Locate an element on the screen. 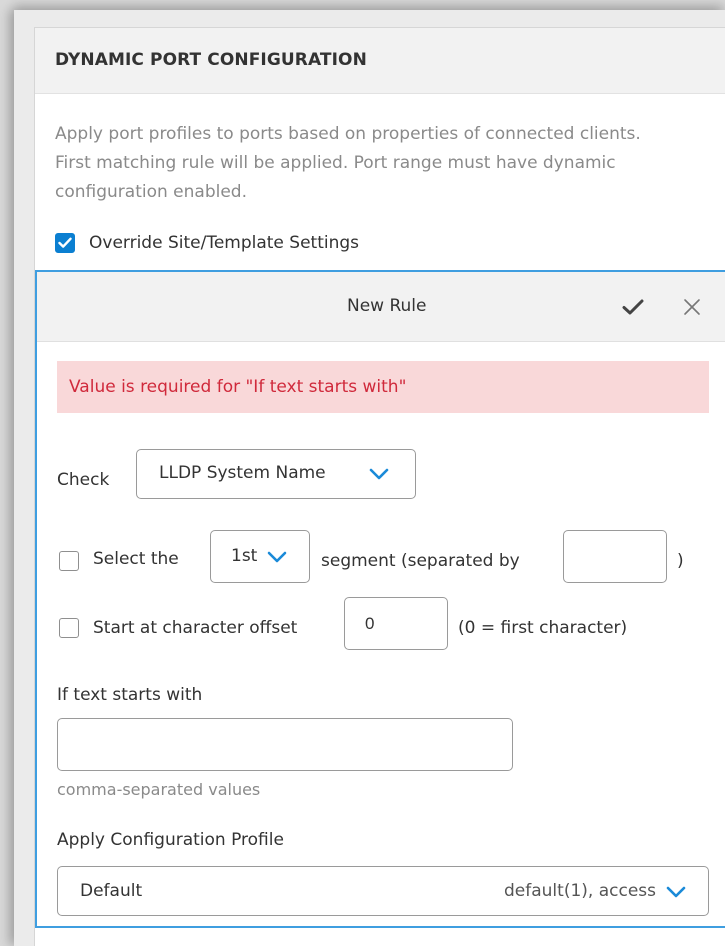 Image resolution: width=725 pixels, height=946 pixels. starts-with-label: If text starts with is located at coordinates (130, 695).